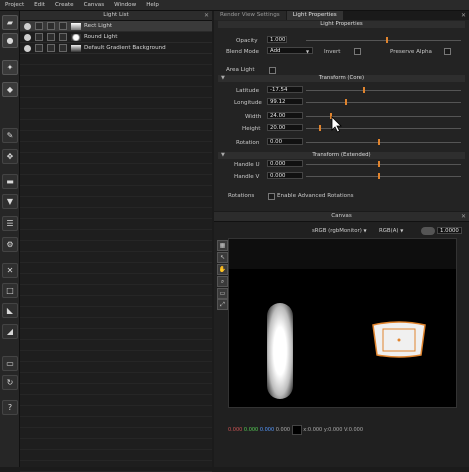 The height and width of the screenshot is (472, 469). What do you see at coordinates (379, 164) in the screenshot?
I see `handle-u-slider-knob` at bounding box center [379, 164].